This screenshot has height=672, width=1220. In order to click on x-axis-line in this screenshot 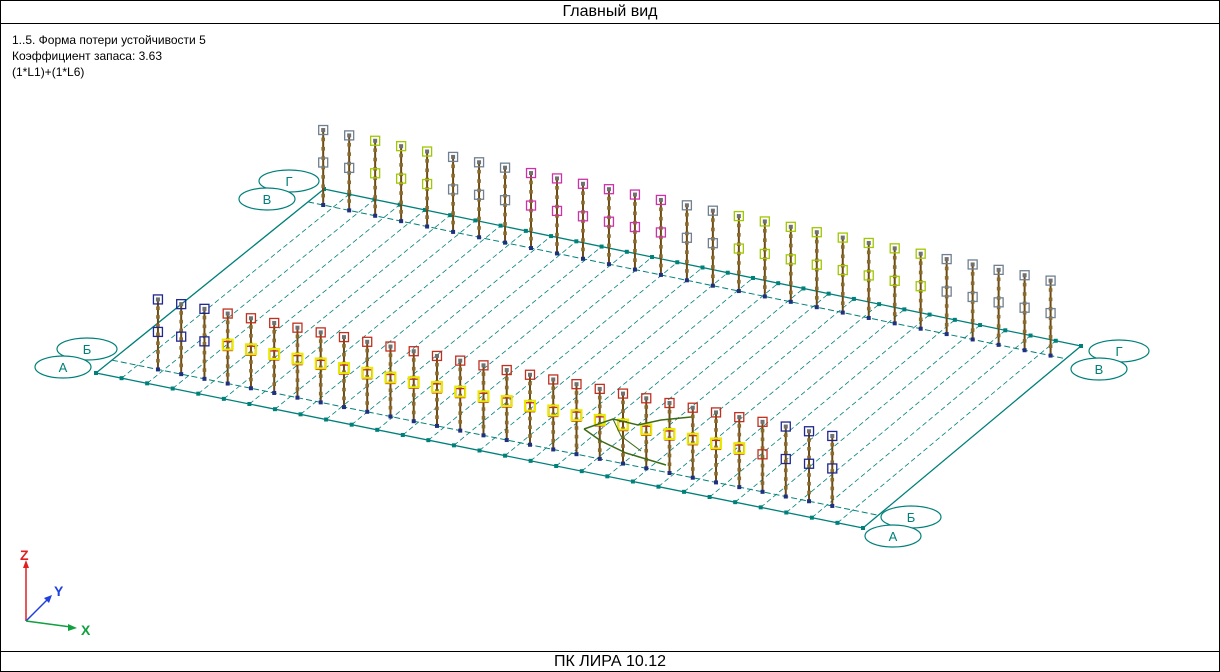, I will do `click(48, 624)`.